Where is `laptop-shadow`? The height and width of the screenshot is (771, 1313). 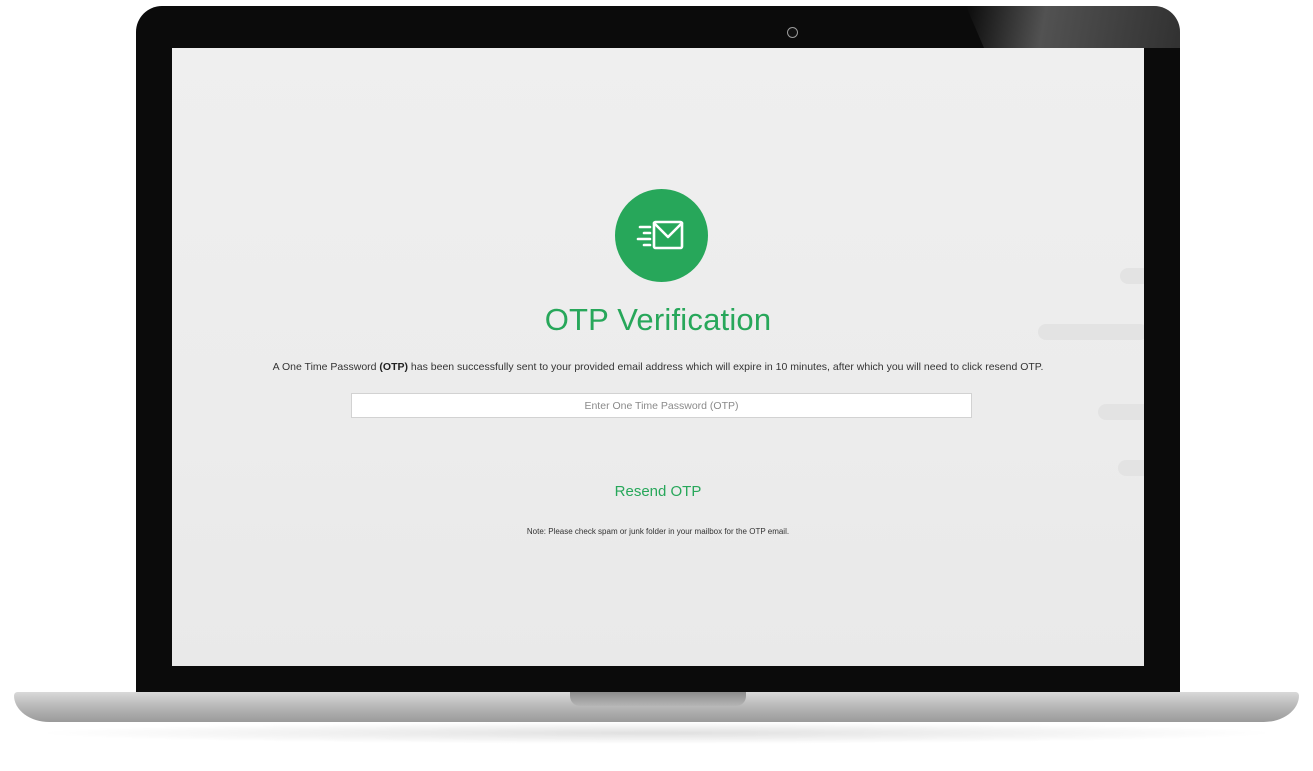 laptop-shadow is located at coordinates (656, 733).